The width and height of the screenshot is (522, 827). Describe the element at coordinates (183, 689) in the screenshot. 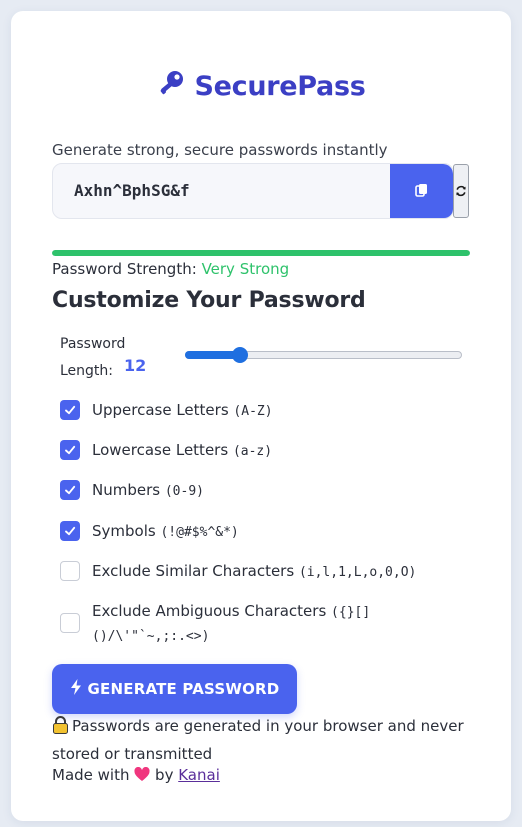

I see `generate-button-label: GENERATE PASSWORD` at that location.